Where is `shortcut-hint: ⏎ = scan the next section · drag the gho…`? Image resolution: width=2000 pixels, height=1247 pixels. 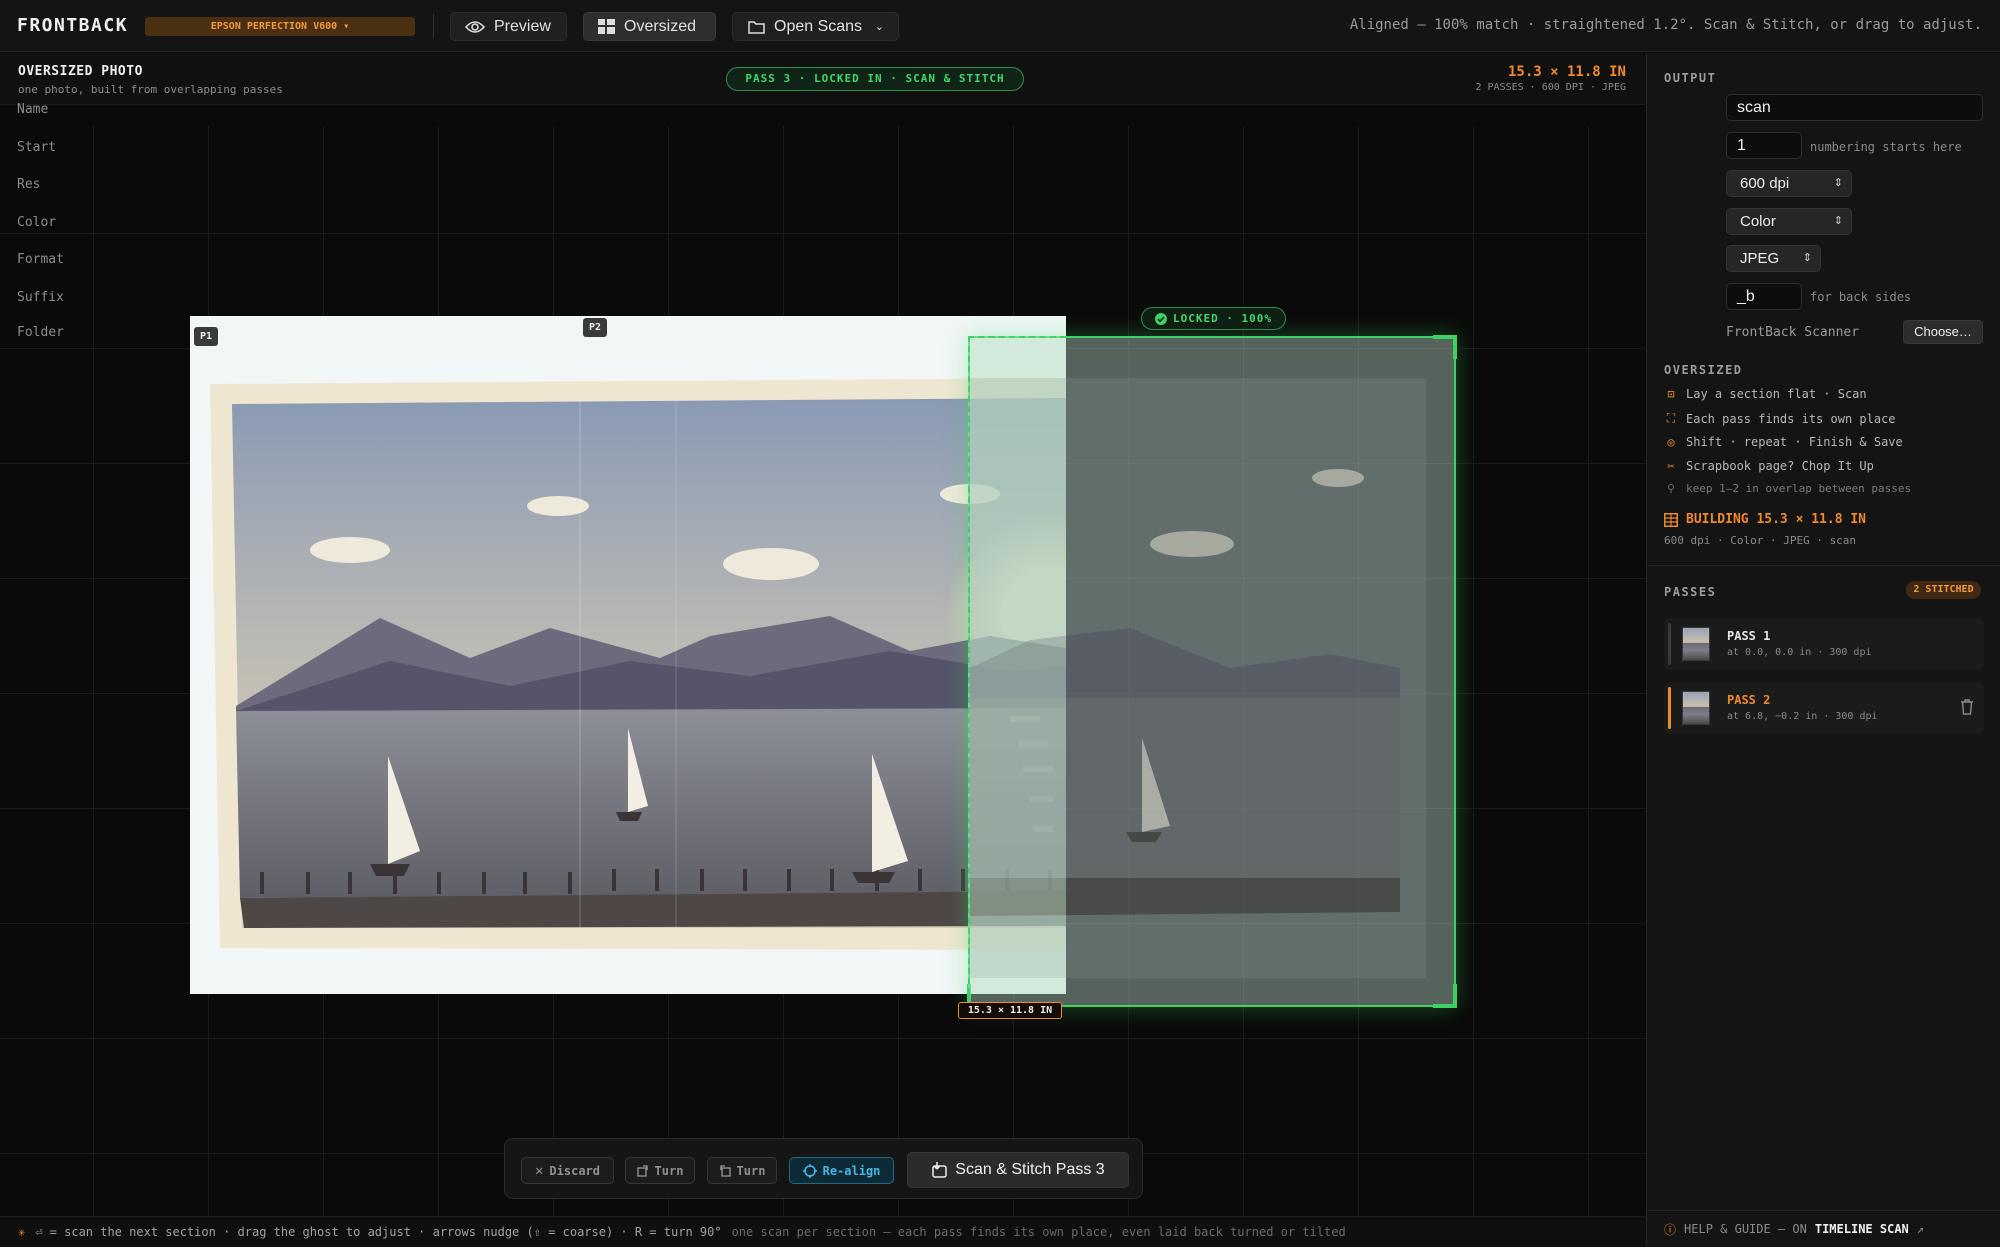 shortcut-hint: ⏎ = scan the next section · drag the gho… is located at coordinates (378, 1232).